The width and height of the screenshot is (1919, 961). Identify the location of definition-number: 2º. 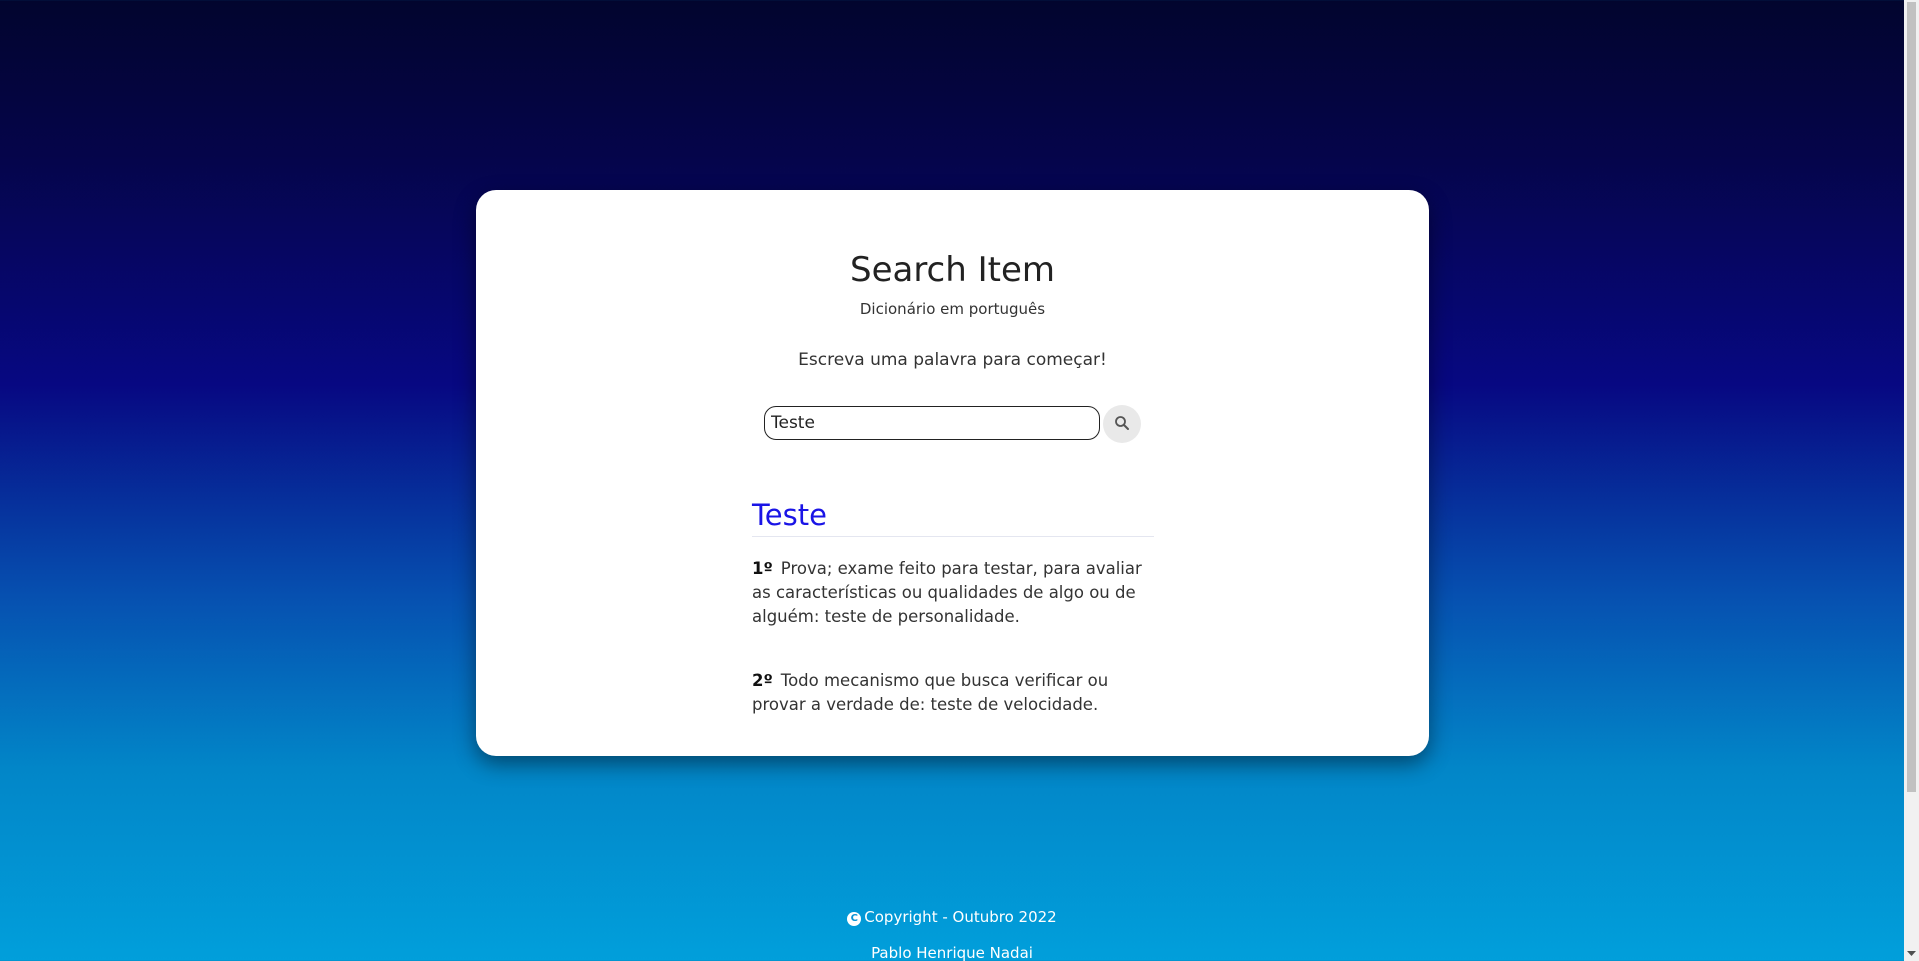
(762, 680).